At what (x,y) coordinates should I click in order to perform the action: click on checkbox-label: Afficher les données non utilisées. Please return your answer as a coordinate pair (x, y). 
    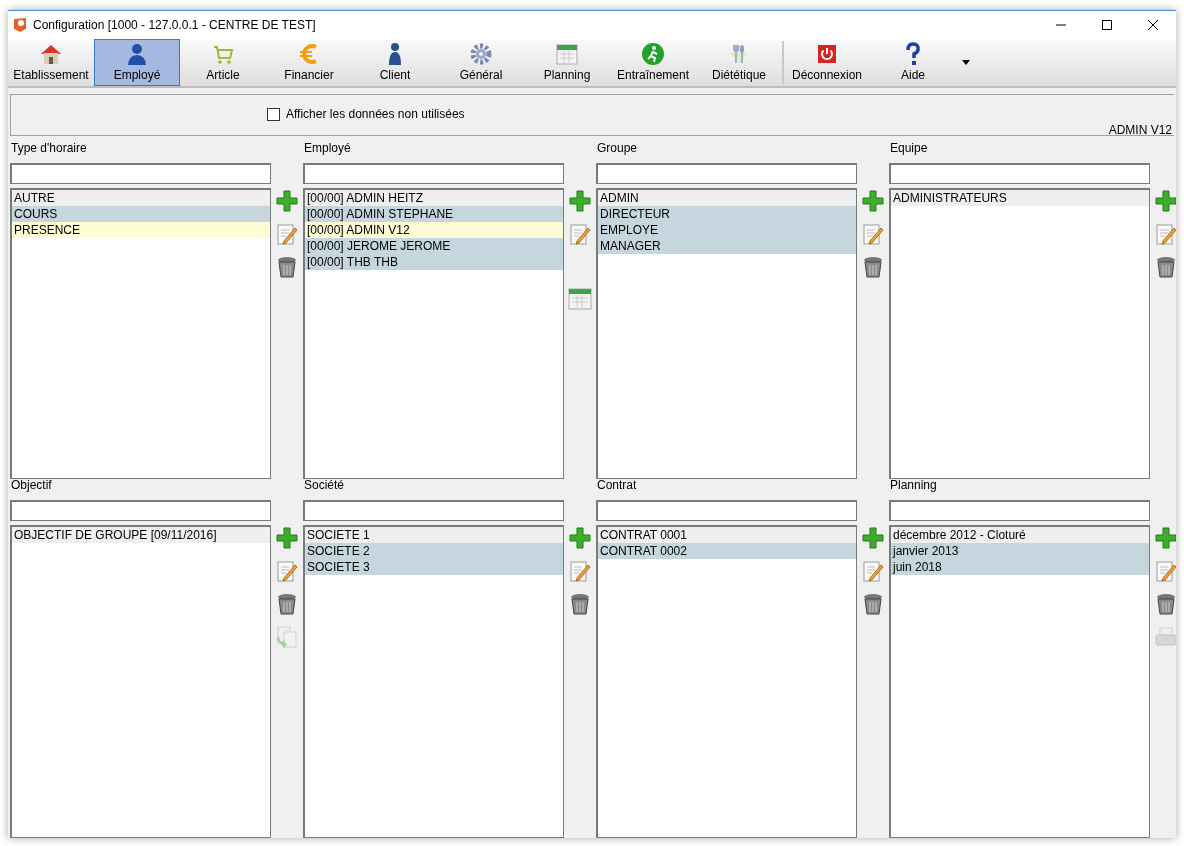
    Looking at the image, I should click on (375, 114).